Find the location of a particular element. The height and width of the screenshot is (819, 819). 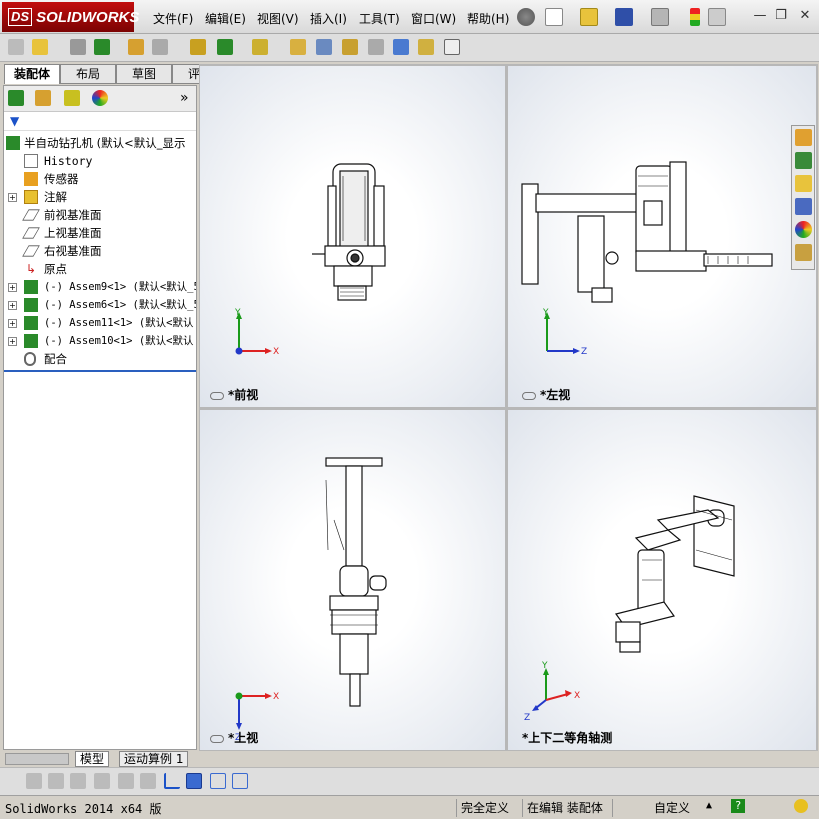

restore-button: ❐ is located at coordinates (781, 16).